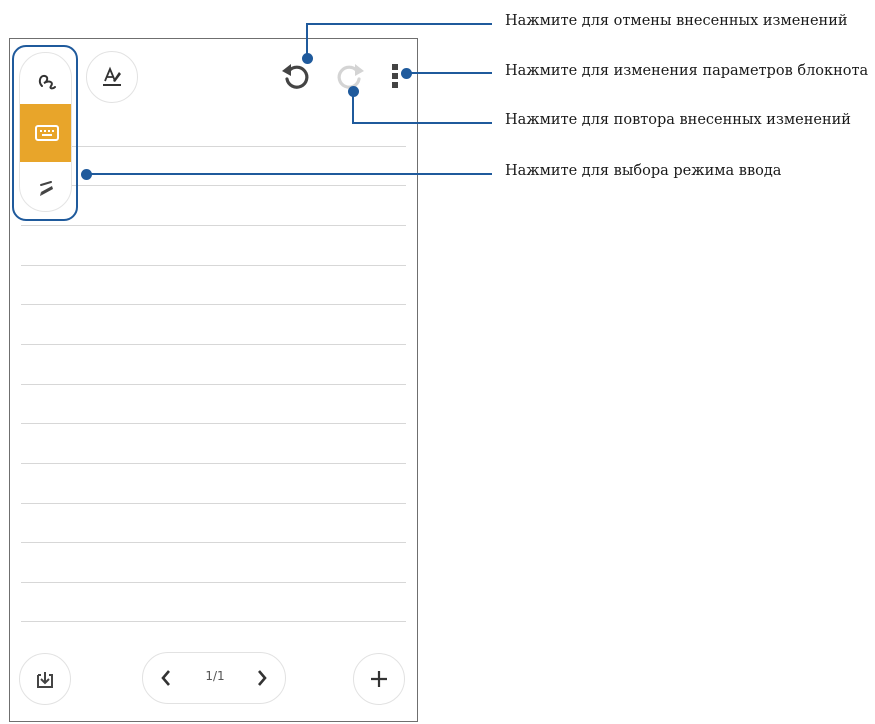 This screenshot has height=724, width=875. I want to click on previous-page-button, so click(166, 678).